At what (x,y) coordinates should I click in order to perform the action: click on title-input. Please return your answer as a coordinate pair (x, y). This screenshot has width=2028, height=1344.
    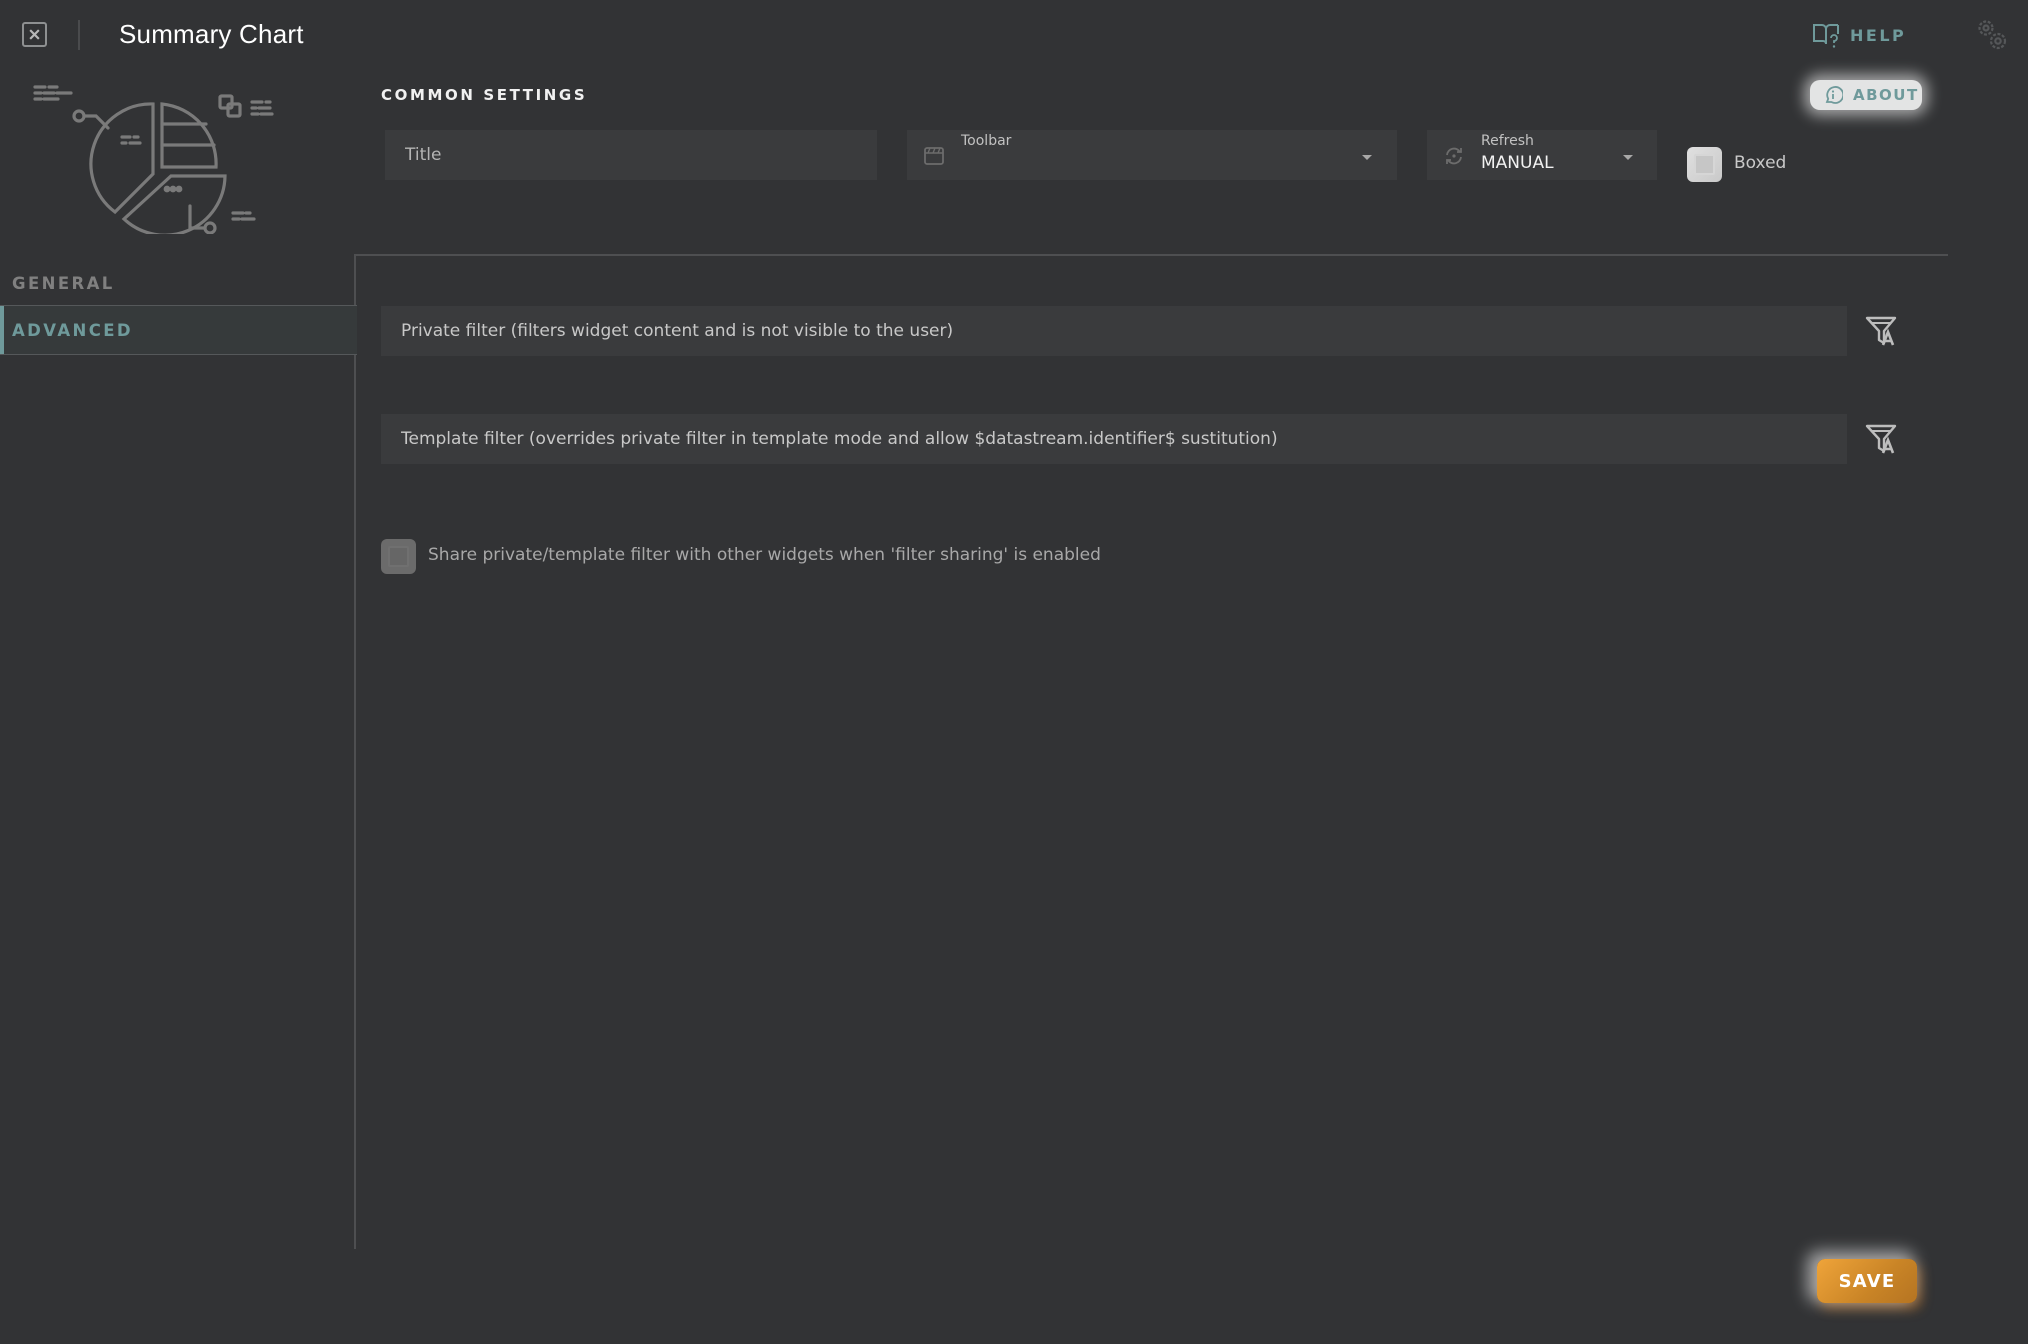
    Looking at the image, I should click on (631, 155).